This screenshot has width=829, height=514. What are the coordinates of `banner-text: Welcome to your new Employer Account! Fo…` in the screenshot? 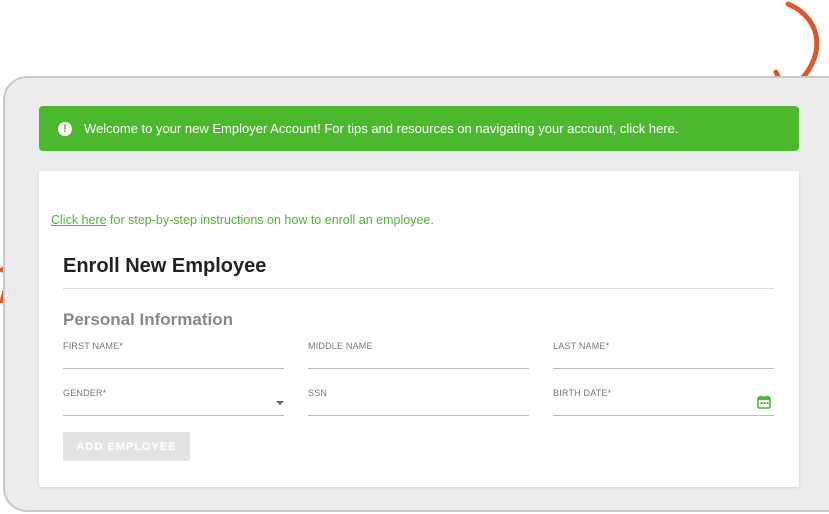 It's located at (381, 128).